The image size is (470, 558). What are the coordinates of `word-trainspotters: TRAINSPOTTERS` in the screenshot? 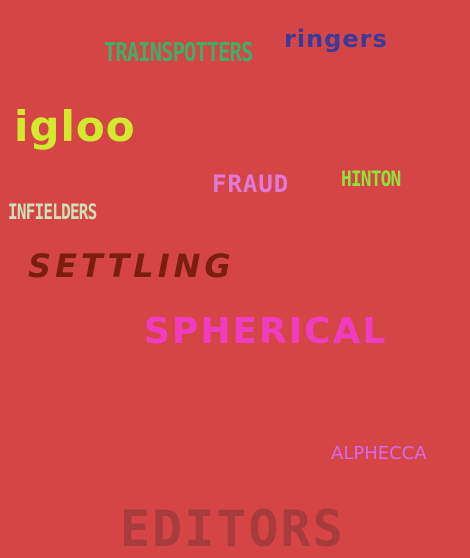 It's located at (178, 53).